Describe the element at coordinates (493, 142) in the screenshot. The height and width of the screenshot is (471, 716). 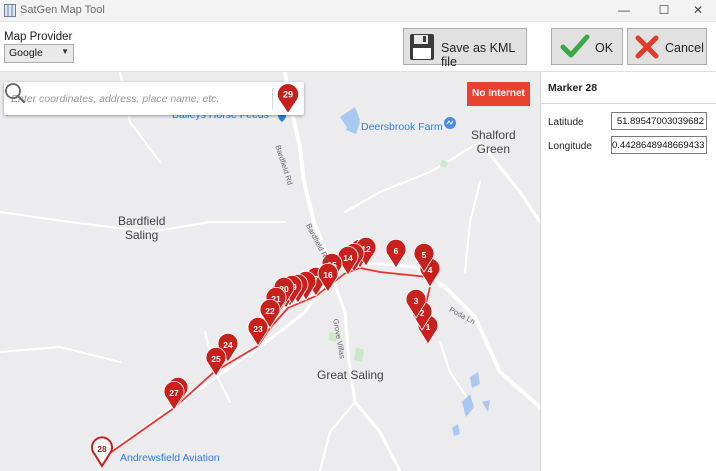
I see `place-label-shalford-green: Shalford Green` at that location.